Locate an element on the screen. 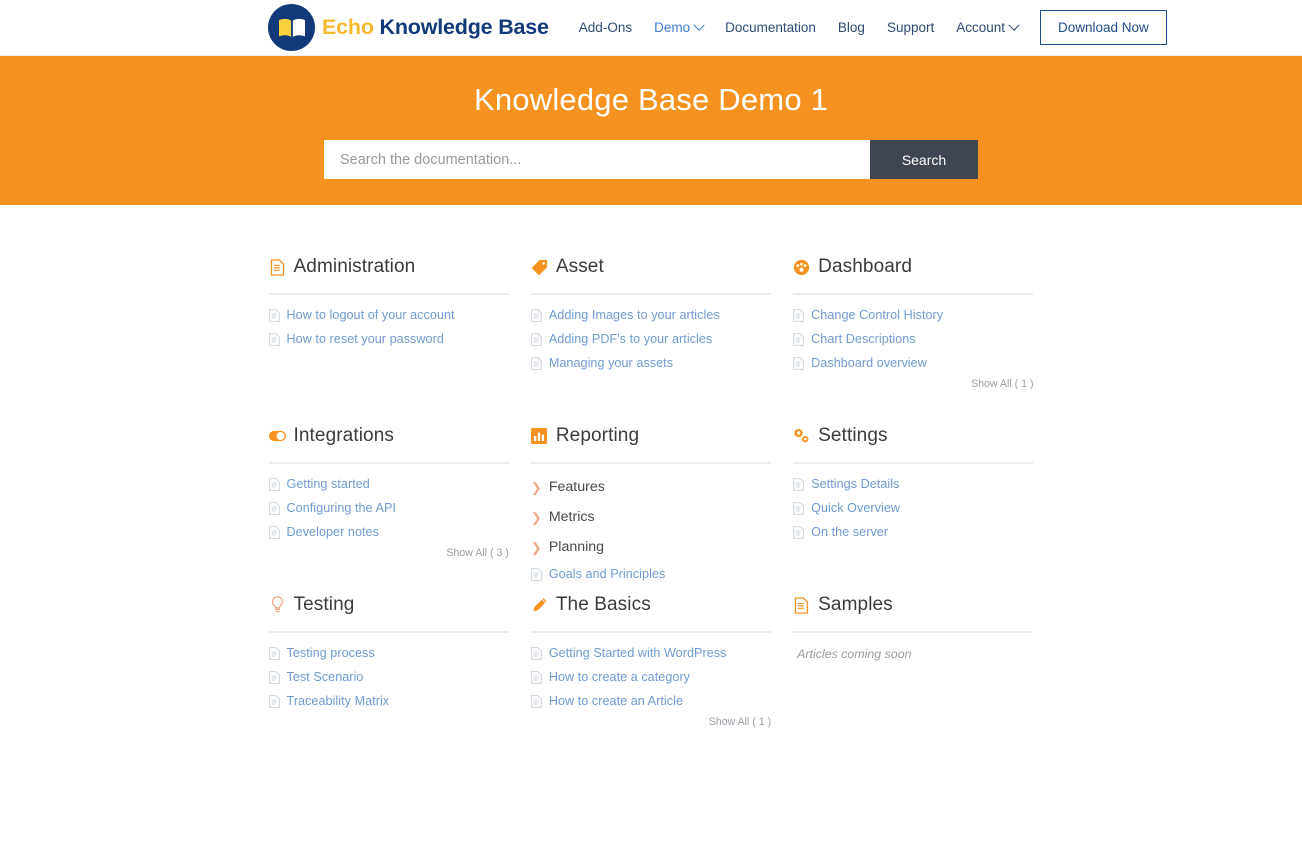 This screenshot has height=842, width=1302. gauge-icon is located at coordinates (801, 267).